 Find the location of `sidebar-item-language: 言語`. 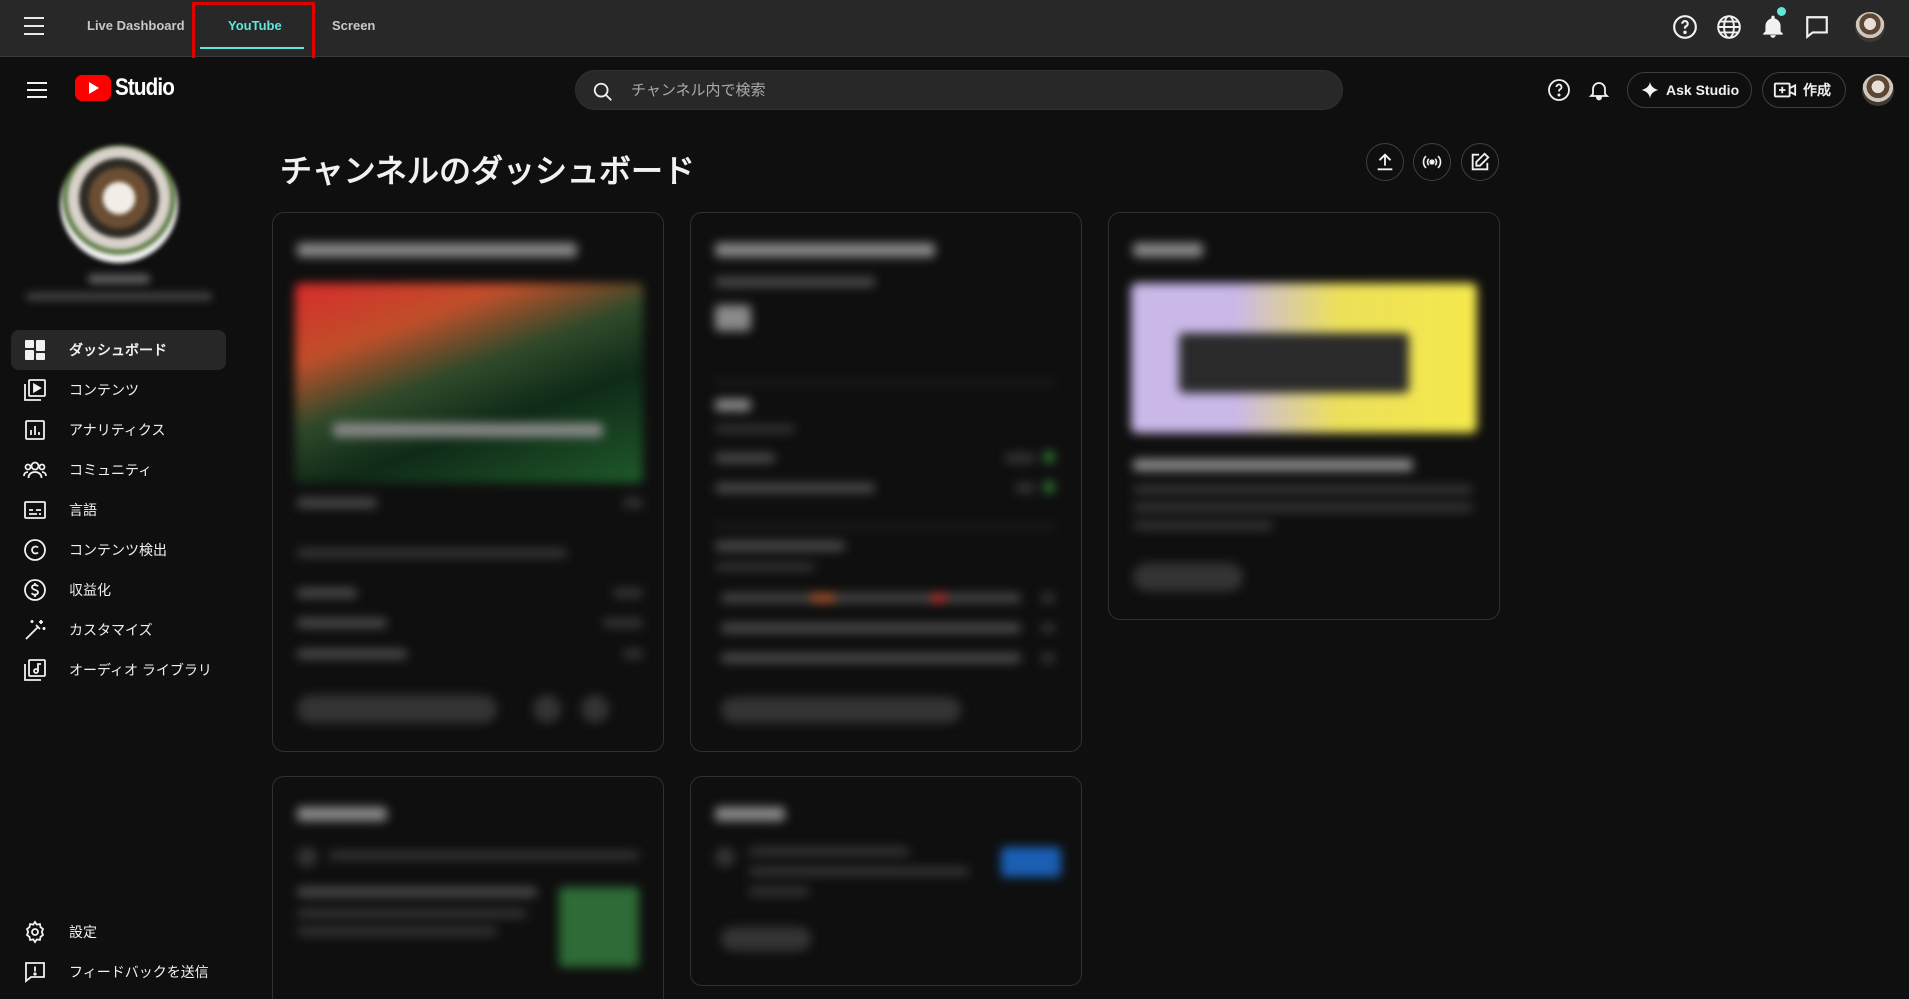

sidebar-item-language: 言語 is located at coordinates (118, 510).